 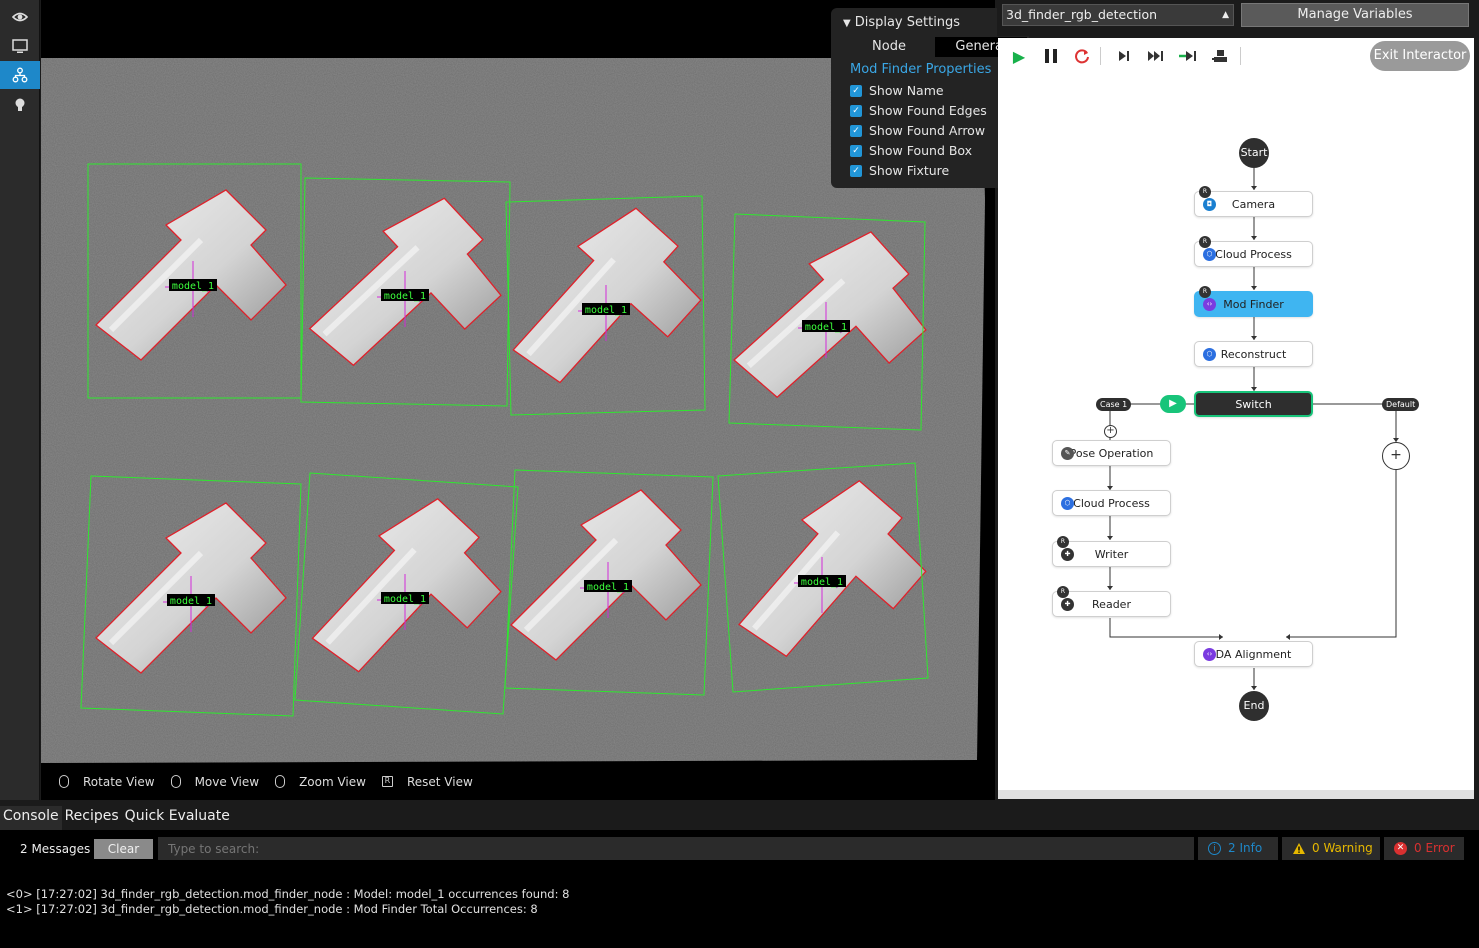 What do you see at coordinates (1434, 848) in the screenshot?
I see `error-count: 0 Error` at bounding box center [1434, 848].